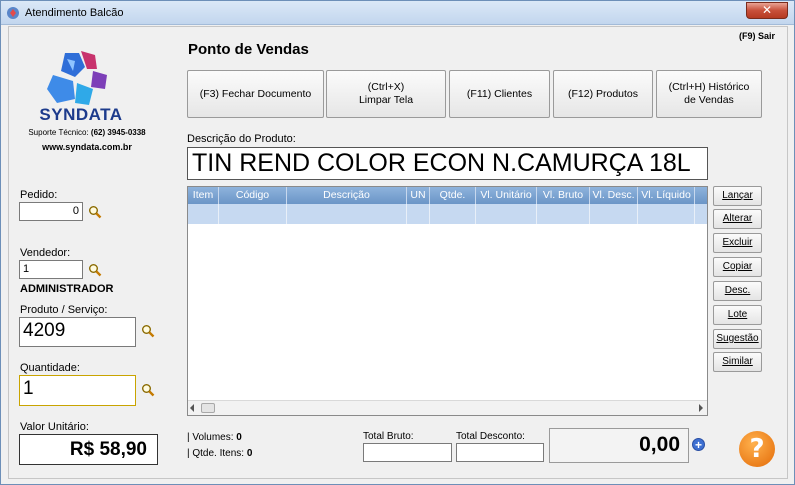 Image resolution: width=795 pixels, height=485 pixels. What do you see at coordinates (87, 132) in the screenshot?
I see `support-line: Suporte Técnico: (62) 3945-0338` at bounding box center [87, 132].